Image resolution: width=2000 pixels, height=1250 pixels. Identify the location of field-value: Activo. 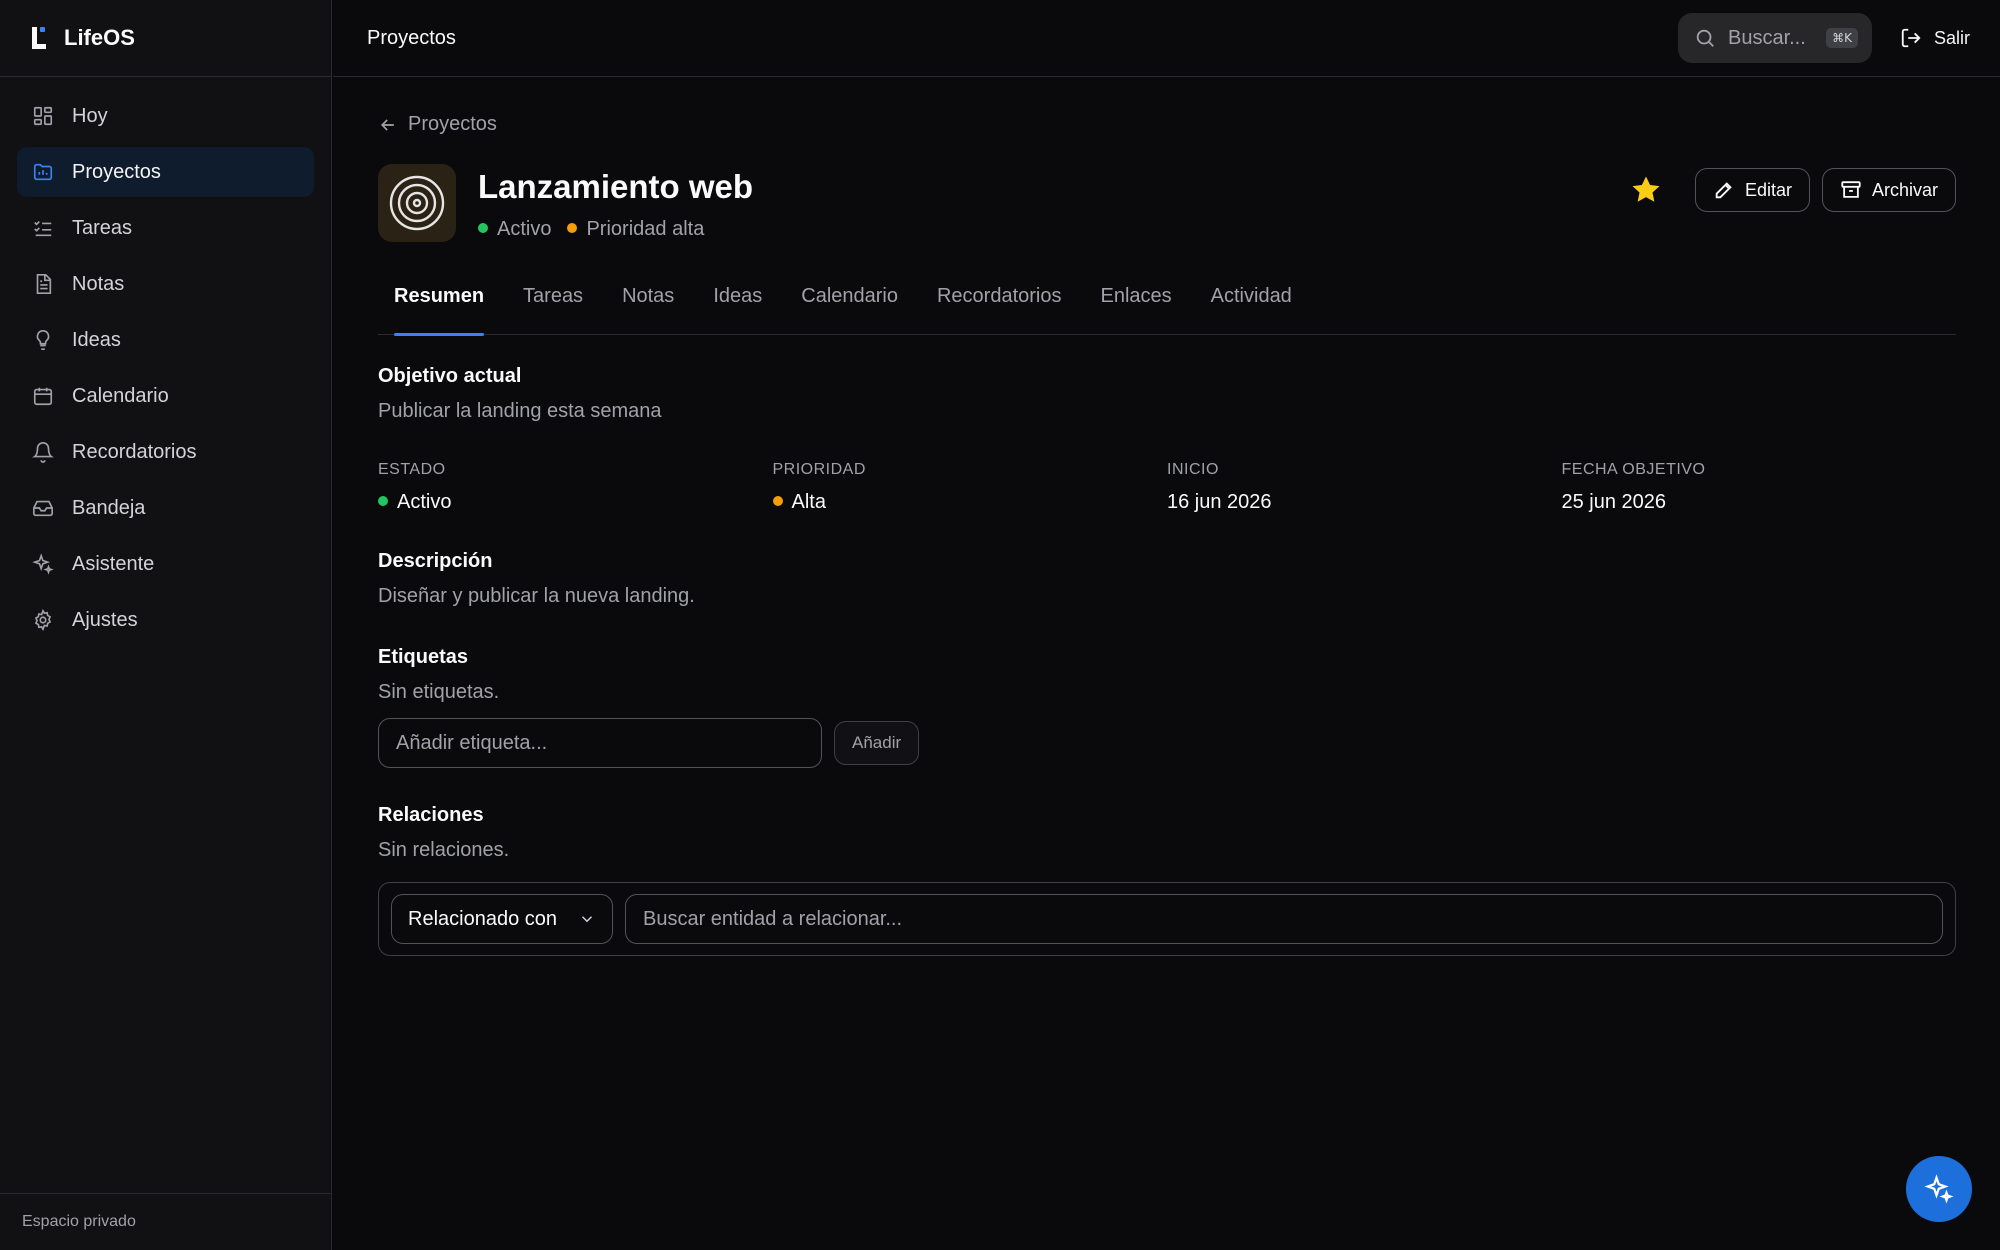
(424, 502).